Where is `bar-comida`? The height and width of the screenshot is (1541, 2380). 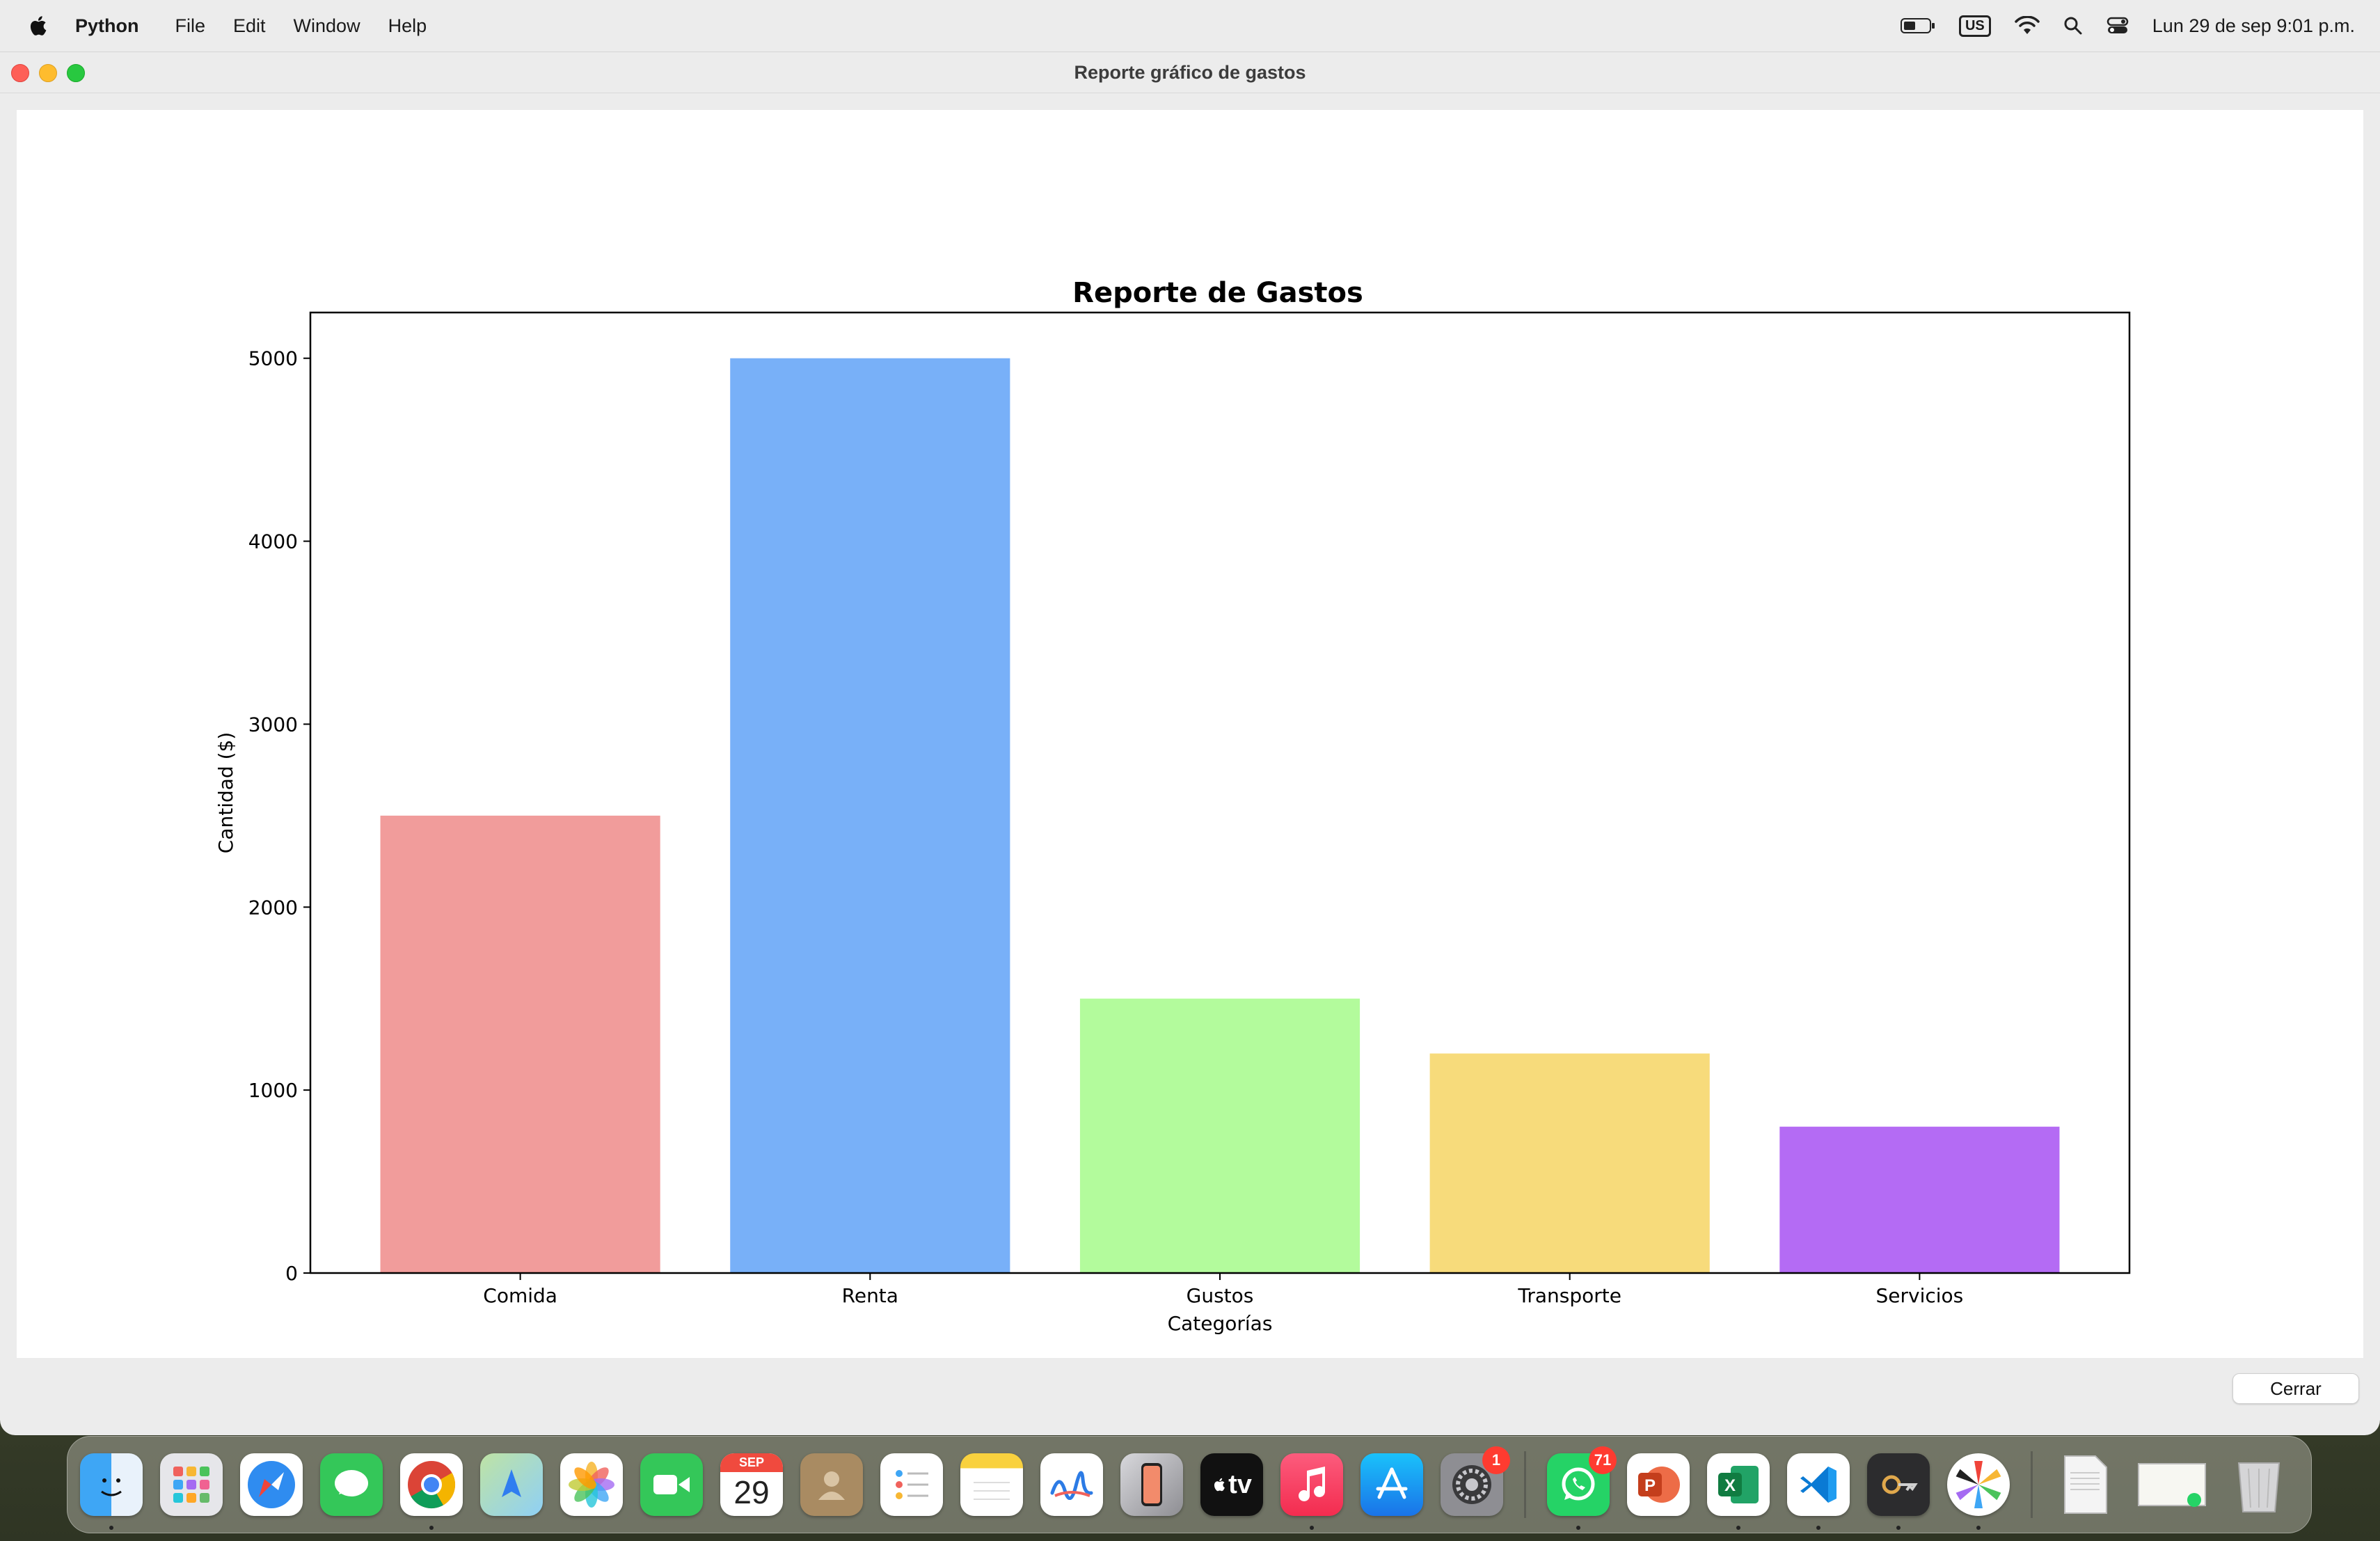
bar-comida is located at coordinates (520, 1044).